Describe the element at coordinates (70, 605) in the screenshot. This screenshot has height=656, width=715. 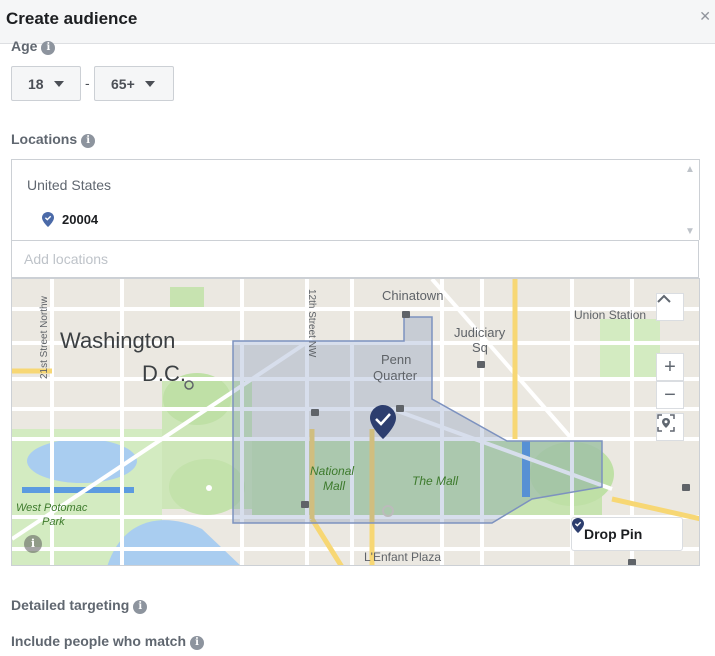
I see `detailed-targeting-label: Detailed targeting` at that location.